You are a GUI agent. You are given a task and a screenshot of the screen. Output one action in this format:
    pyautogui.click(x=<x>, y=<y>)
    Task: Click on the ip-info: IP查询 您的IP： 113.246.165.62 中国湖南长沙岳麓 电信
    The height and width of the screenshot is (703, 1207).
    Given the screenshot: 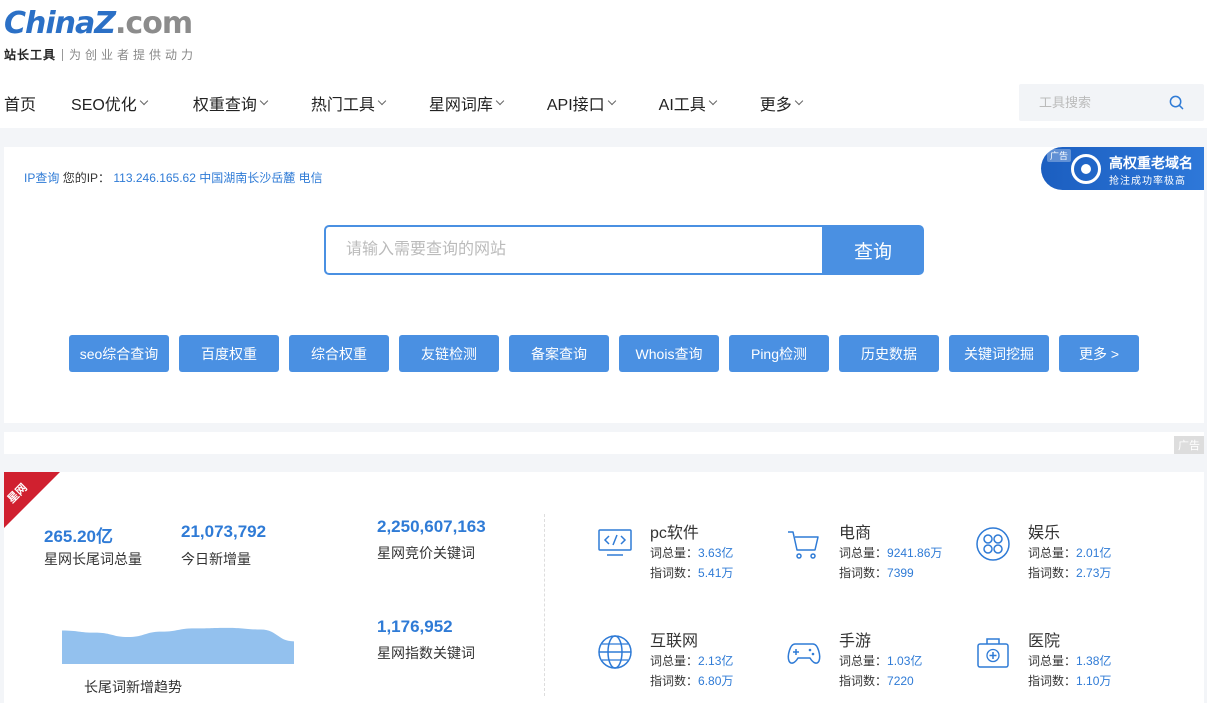 What is the action you would take?
    pyautogui.click(x=173, y=177)
    